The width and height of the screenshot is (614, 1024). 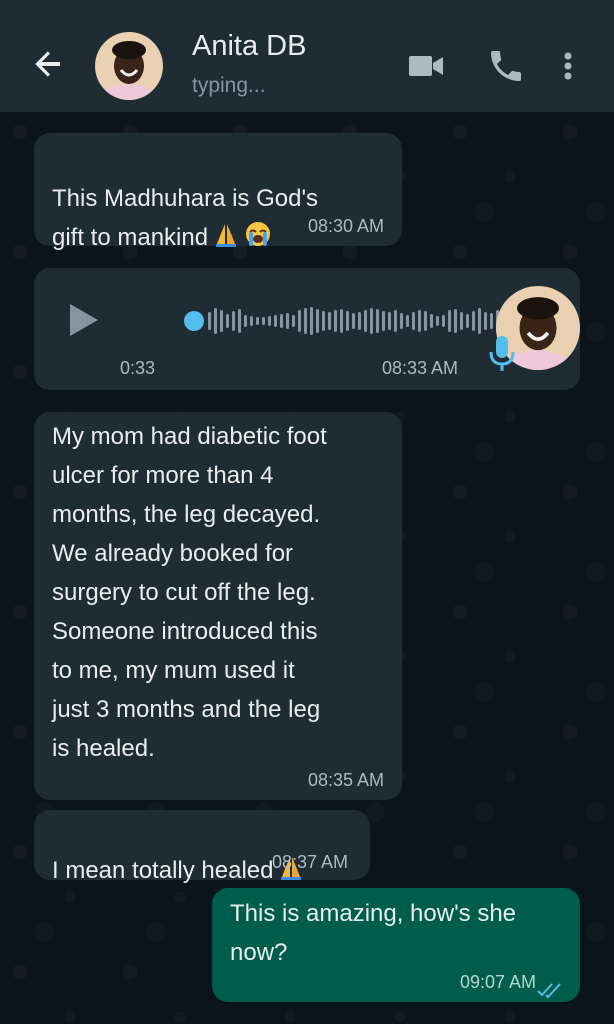 I want to click on mic-badge, so click(x=502, y=354).